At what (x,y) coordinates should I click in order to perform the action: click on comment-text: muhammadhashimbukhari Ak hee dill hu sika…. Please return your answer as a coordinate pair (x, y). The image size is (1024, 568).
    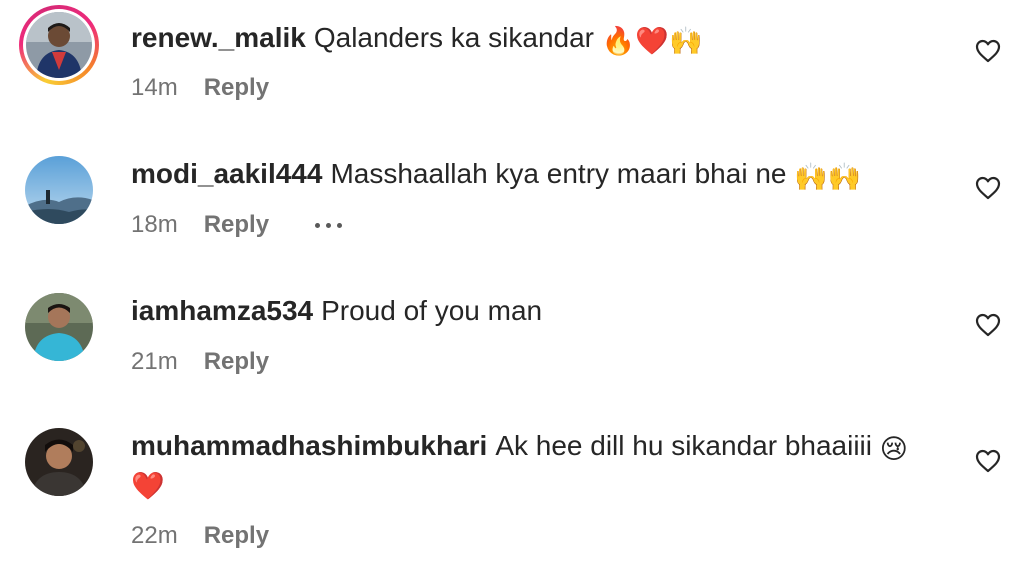
    Looking at the image, I should click on (531, 465).